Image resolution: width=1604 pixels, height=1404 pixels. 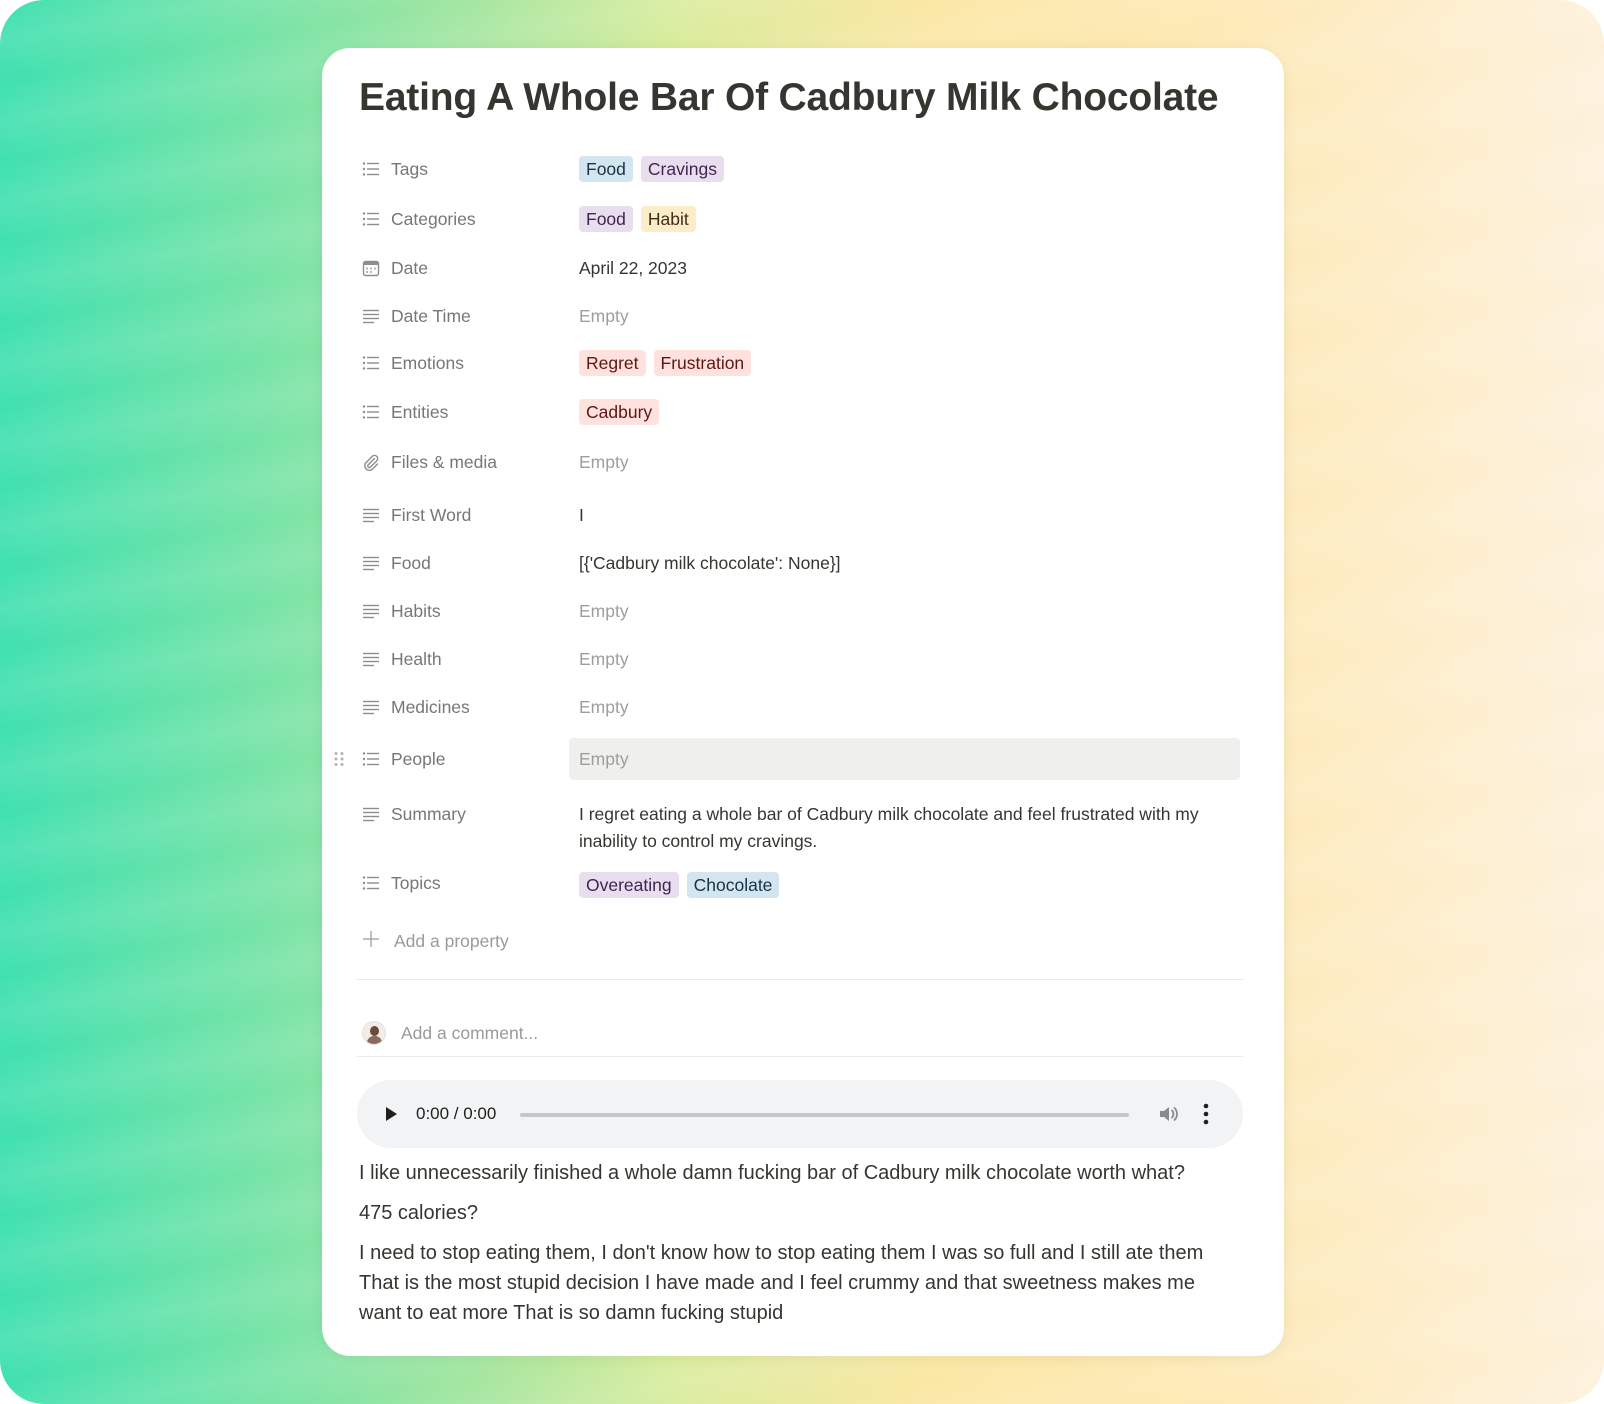 What do you see at coordinates (904, 268) in the screenshot?
I see `property-value: April 22, 2023` at bounding box center [904, 268].